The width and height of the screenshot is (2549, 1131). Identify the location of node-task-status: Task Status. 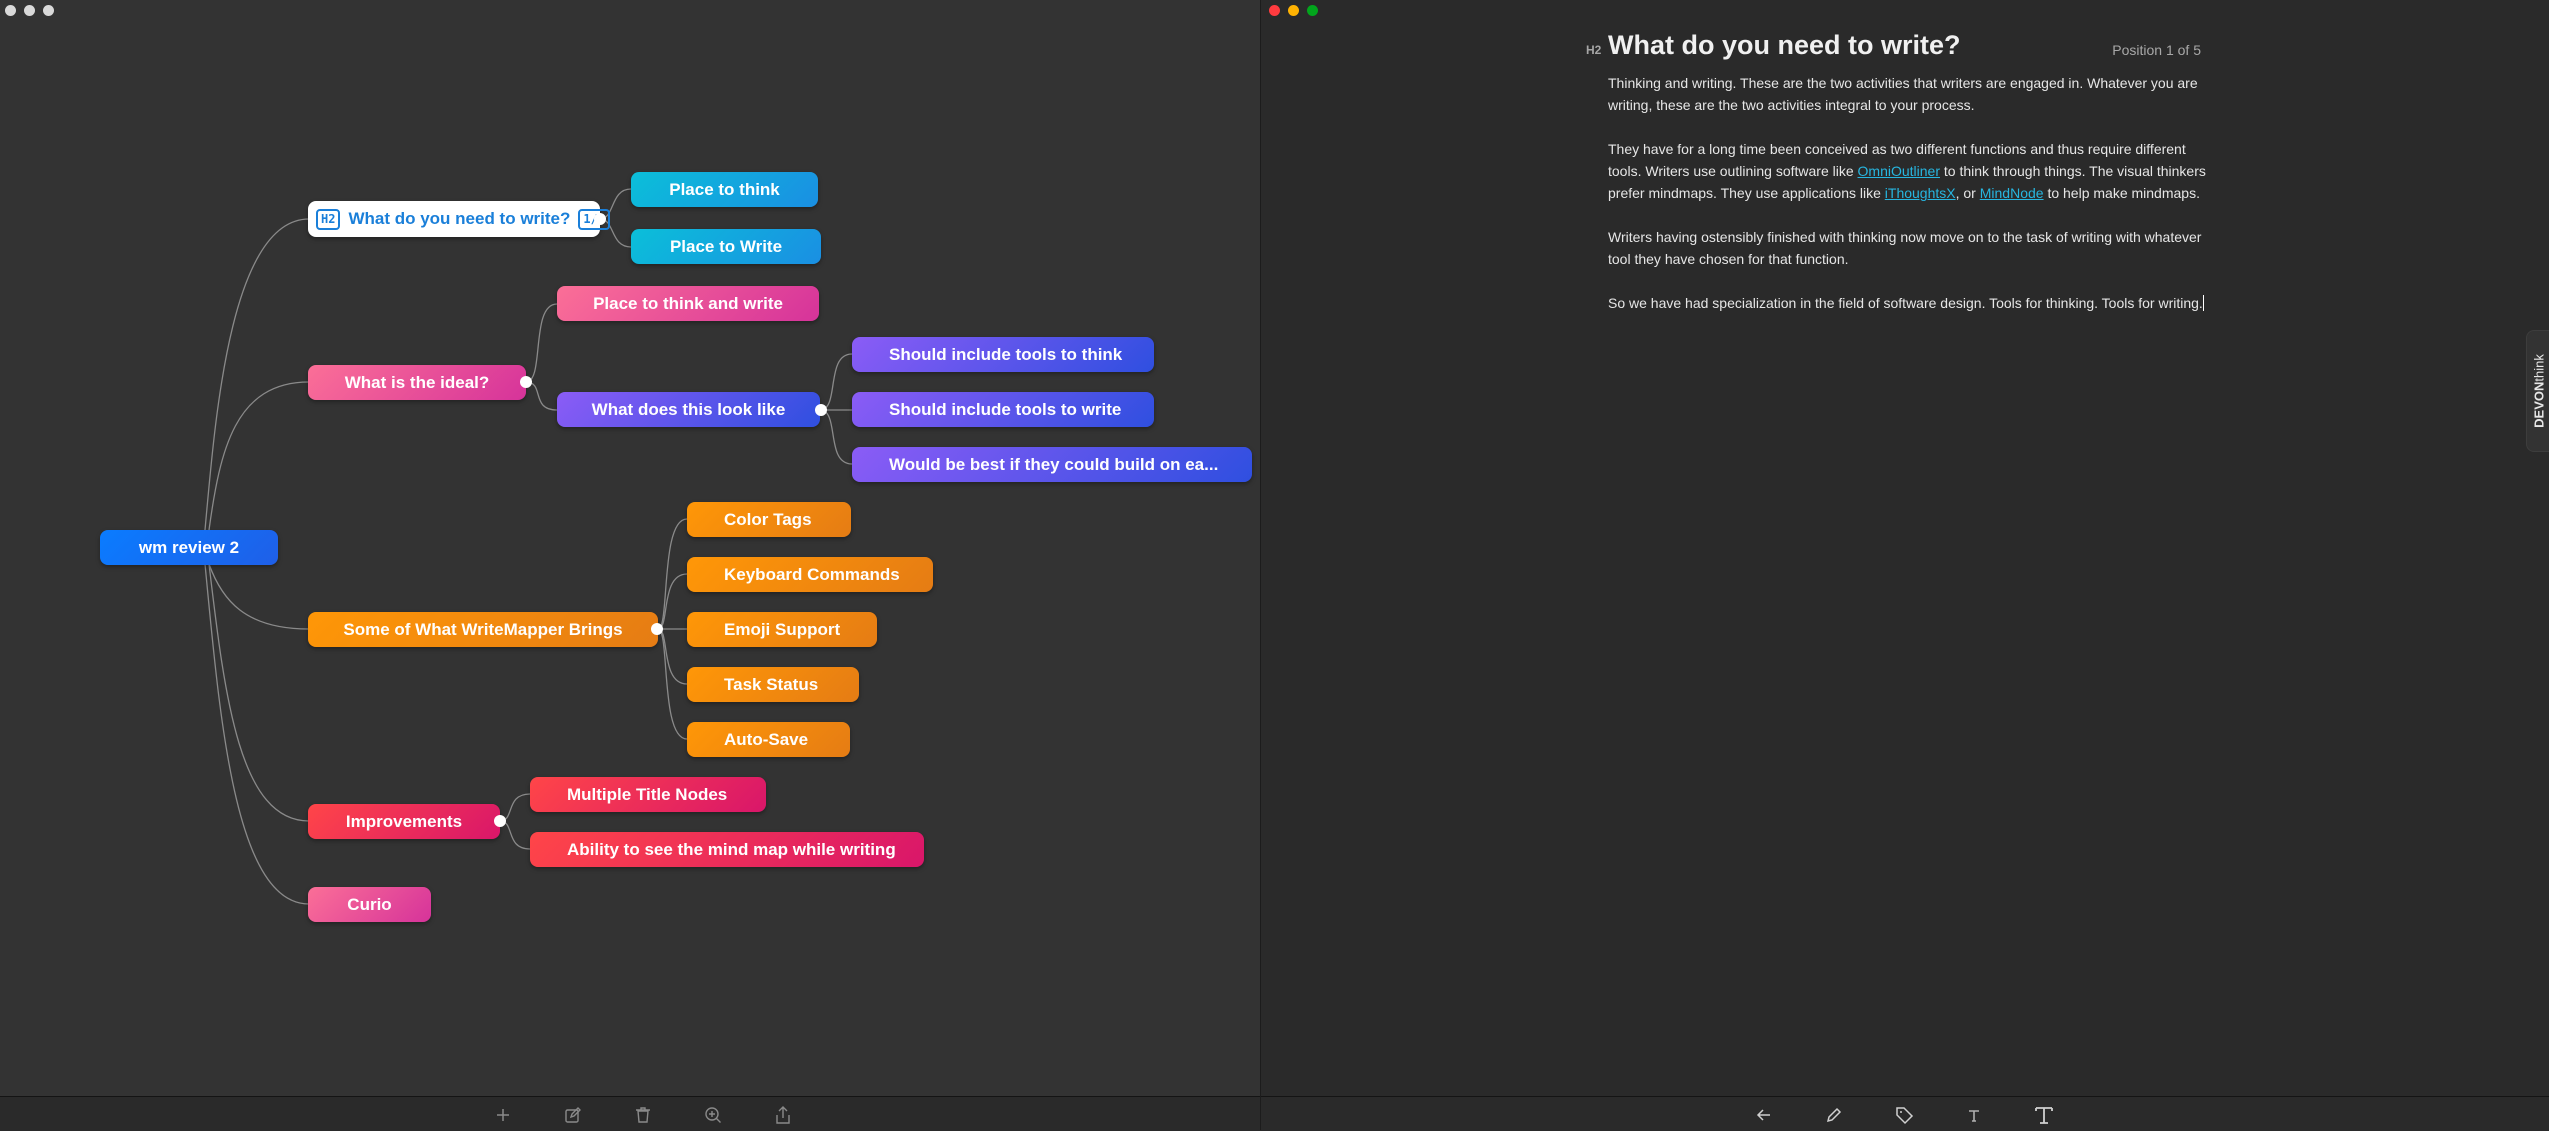
(773, 684).